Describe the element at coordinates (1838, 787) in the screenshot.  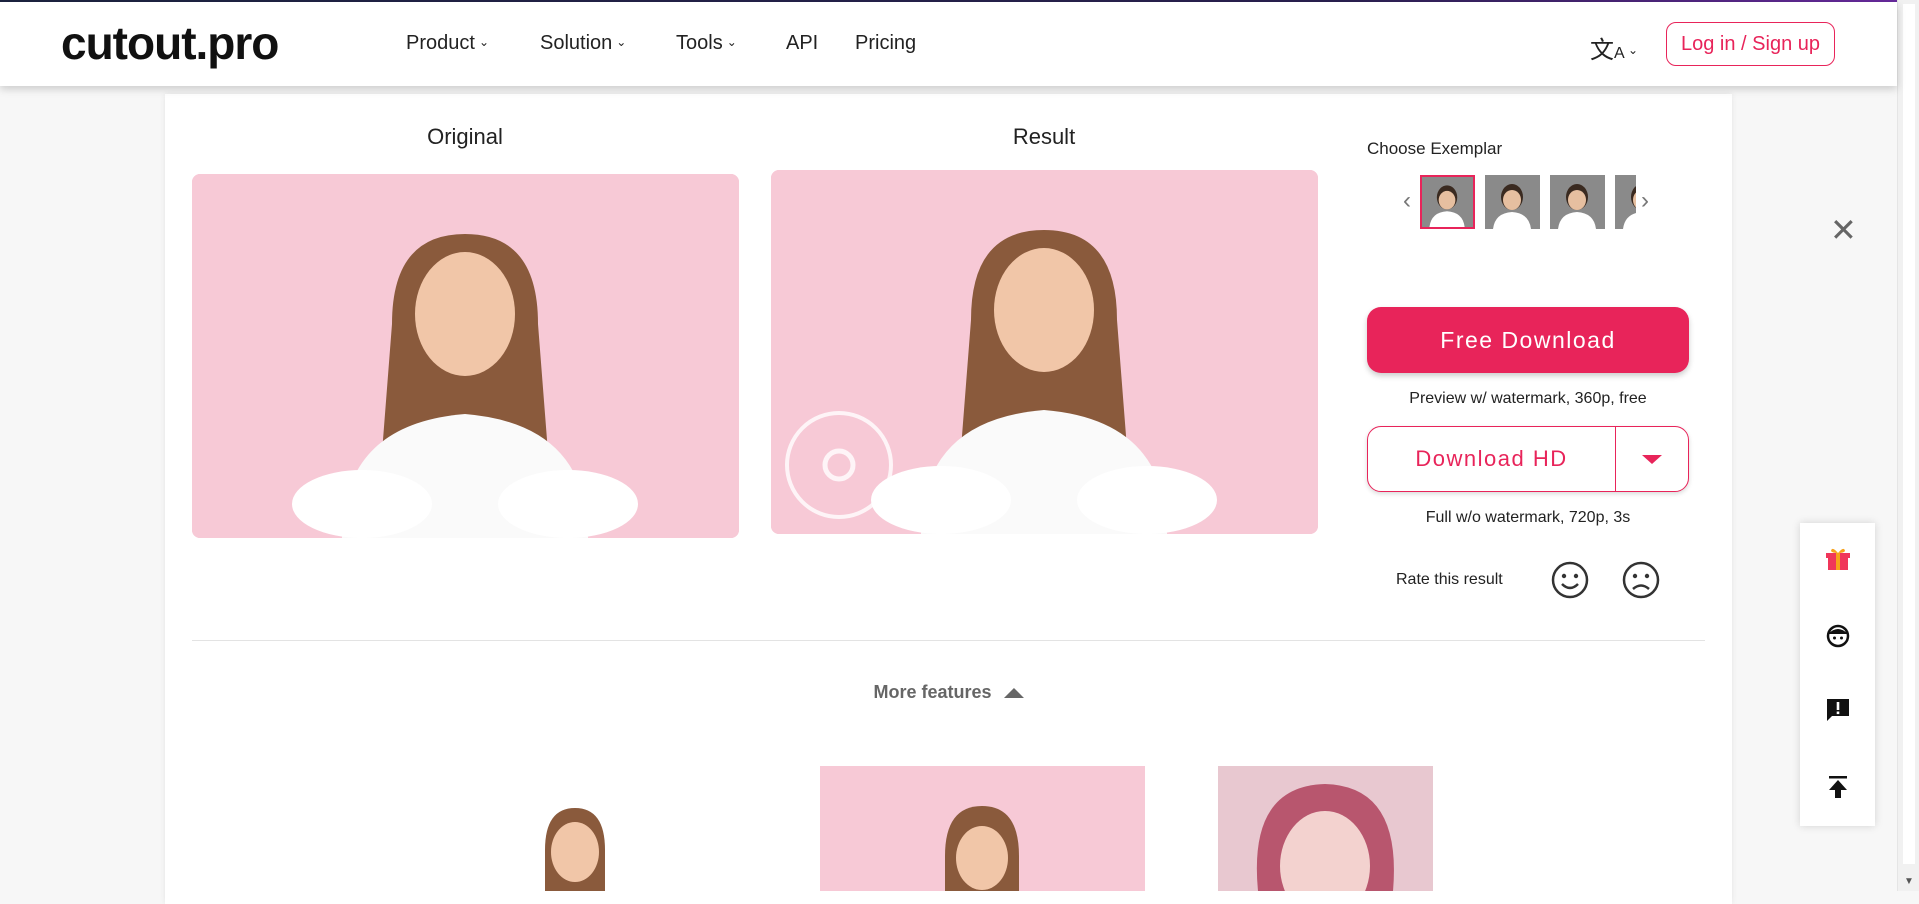
I see `back-to-top-icon` at that location.